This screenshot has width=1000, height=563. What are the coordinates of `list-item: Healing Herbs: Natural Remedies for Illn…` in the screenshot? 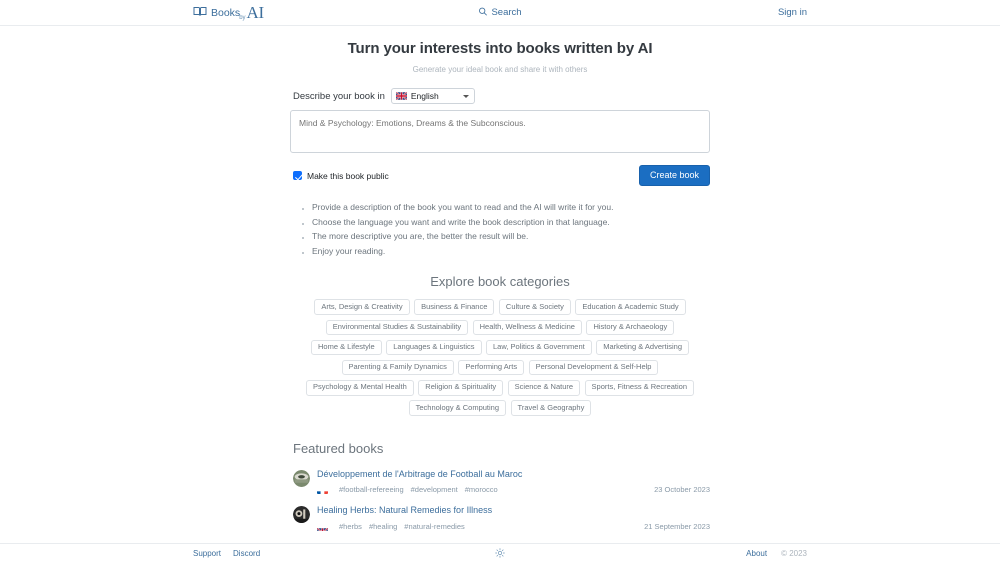 It's located at (500, 518).